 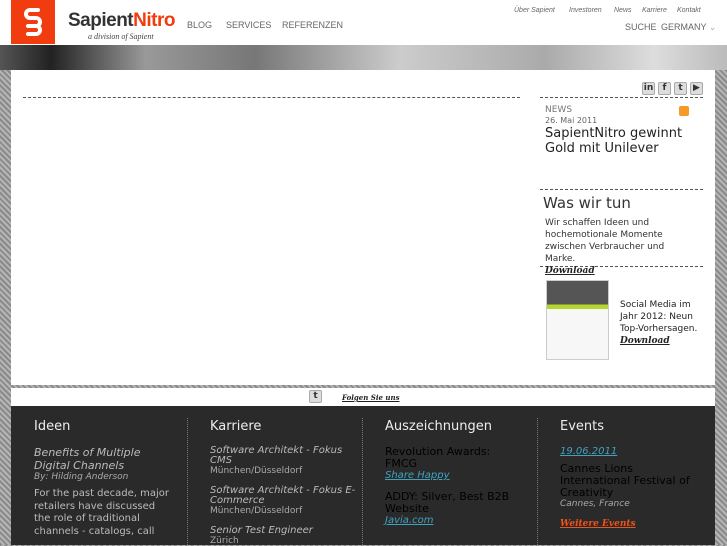 I want to click on facebook-icon: f, so click(x=664, y=88).